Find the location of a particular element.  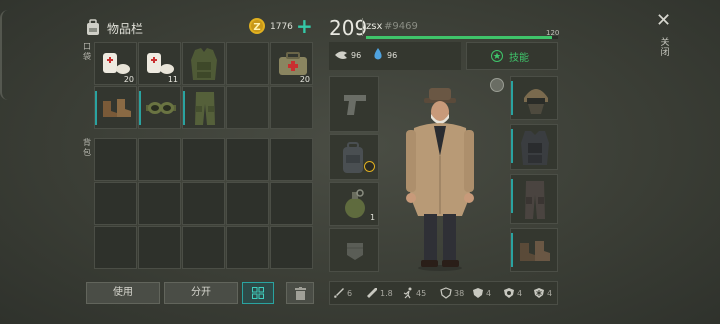

stat-cold: 4 is located at coordinates (542, 293).